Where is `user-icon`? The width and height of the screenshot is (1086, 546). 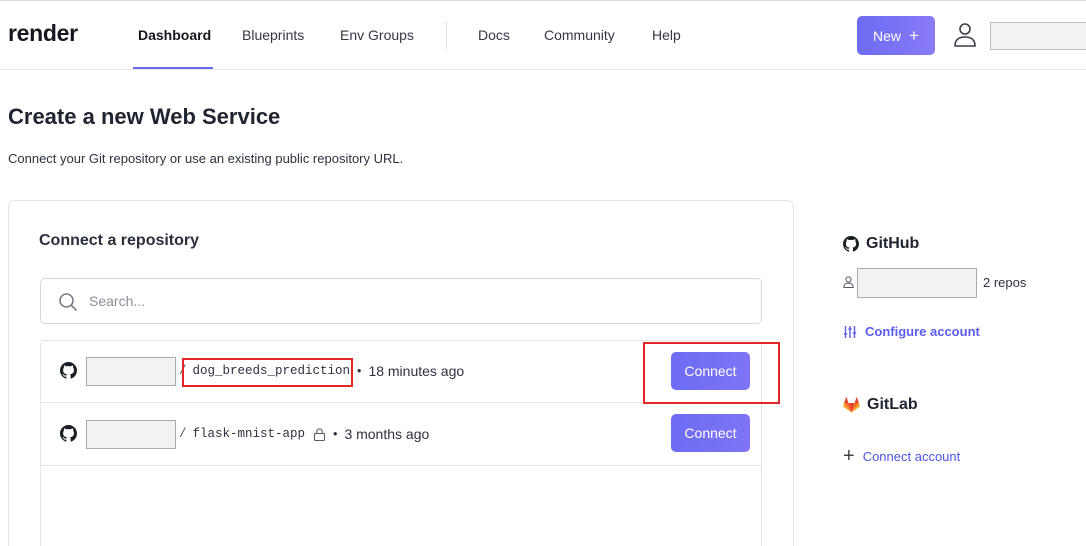 user-icon is located at coordinates (965, 35).